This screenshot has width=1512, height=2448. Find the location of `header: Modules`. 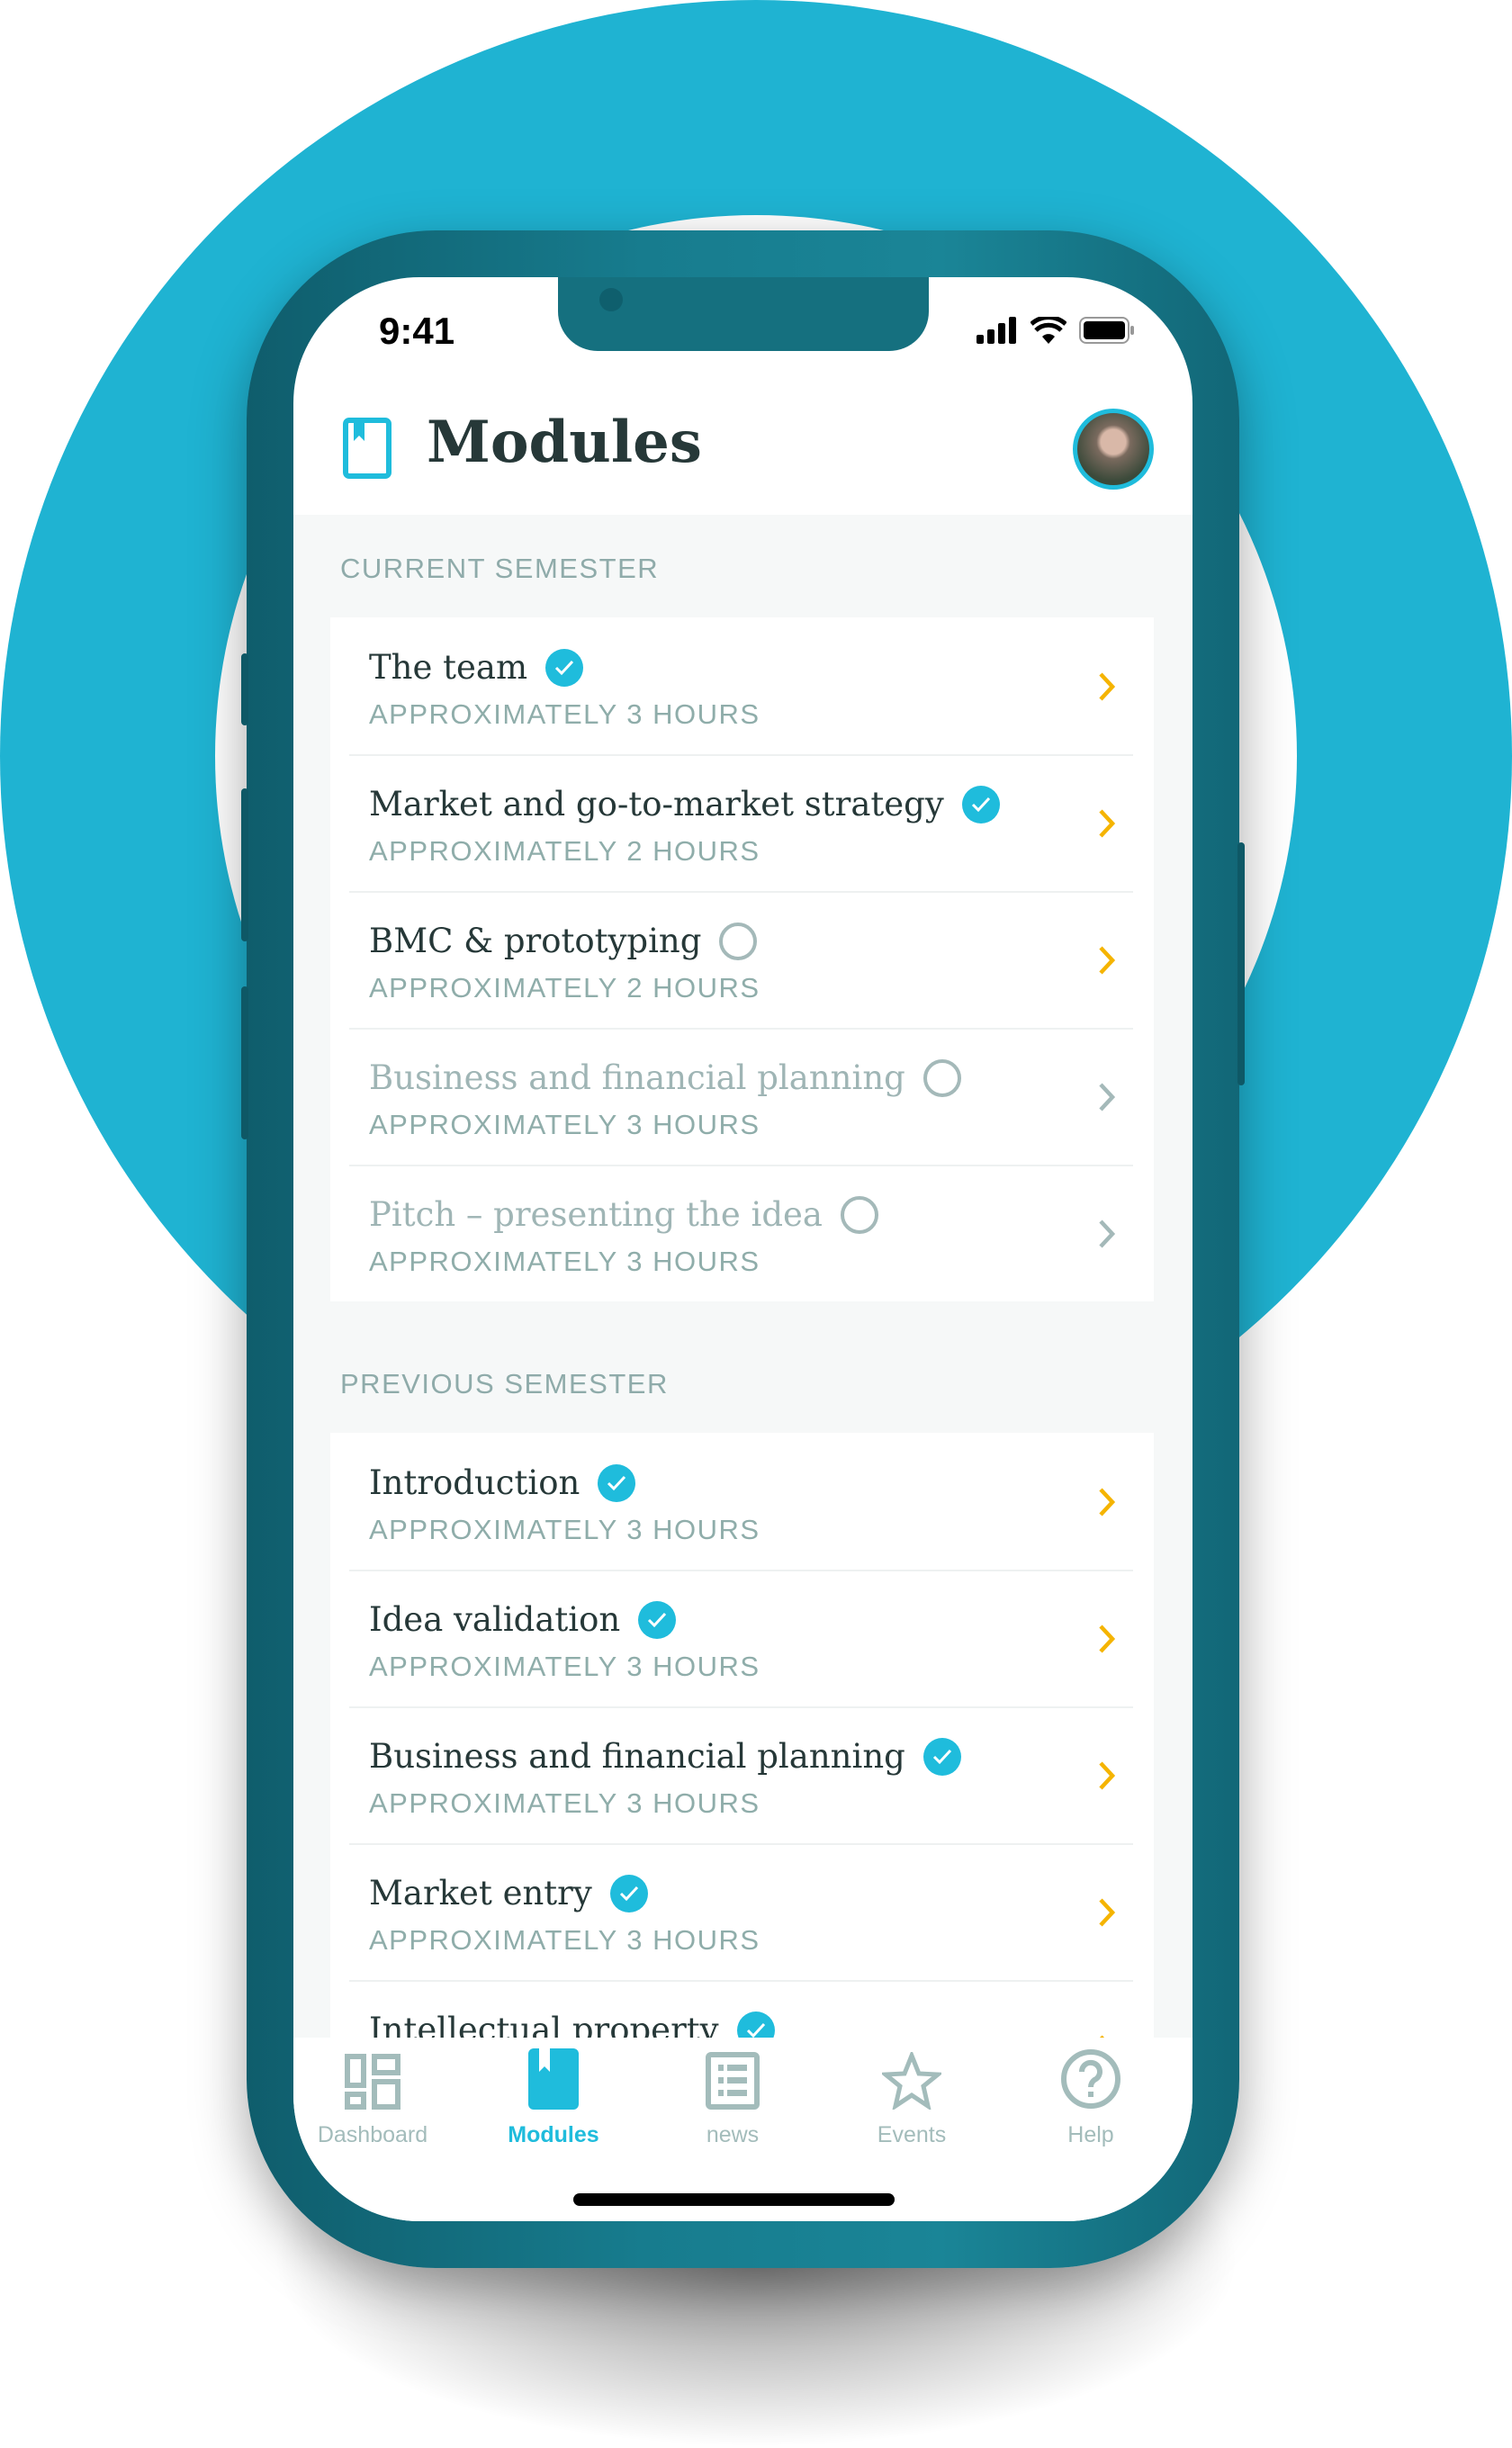

header: Modules is located at coordinates (742, 445).